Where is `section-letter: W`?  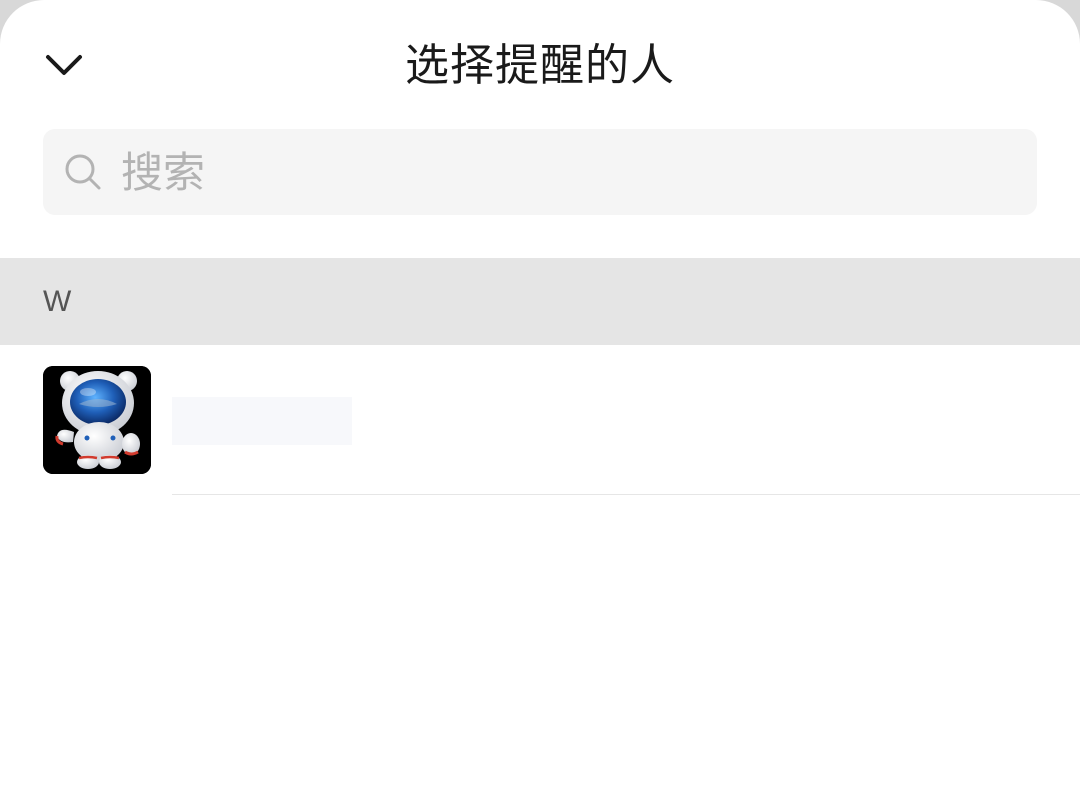 section-letter: W is located at coordinates (57, 301).